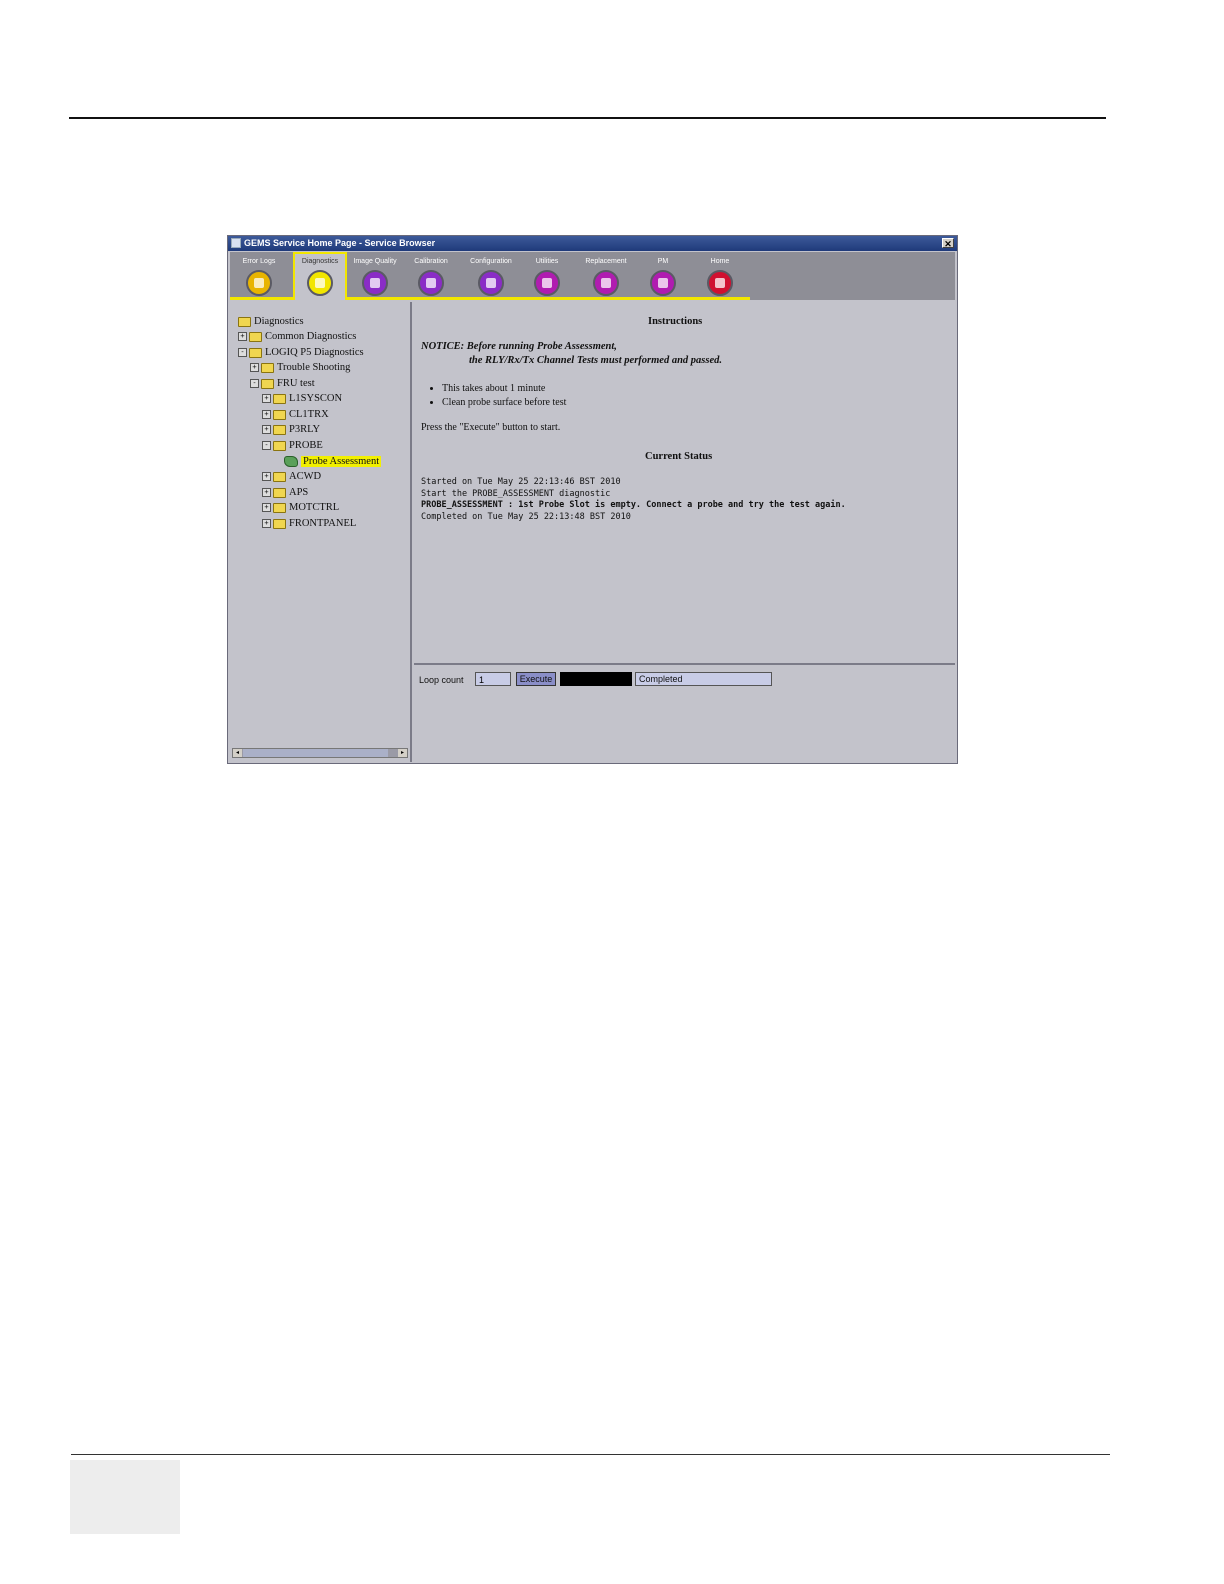 The image size is (1224, 1584). What do you see at coordinates (703, 679) in the screenshot?
I see `status-field: Completed` at bounding box center [703, 679].